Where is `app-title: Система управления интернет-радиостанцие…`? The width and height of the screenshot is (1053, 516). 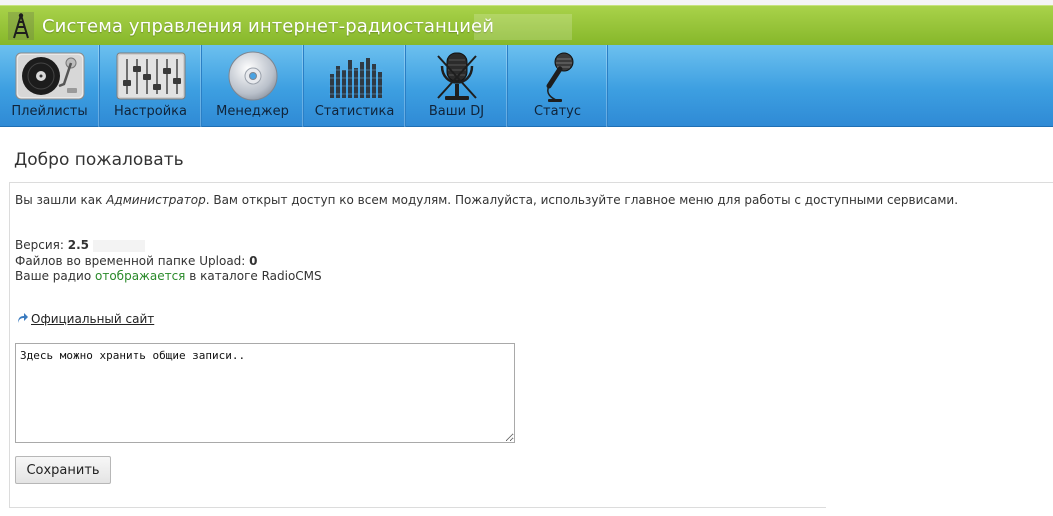
app-title: Система управления интернет-радиостанцие… is located at coordinates (268, 26).